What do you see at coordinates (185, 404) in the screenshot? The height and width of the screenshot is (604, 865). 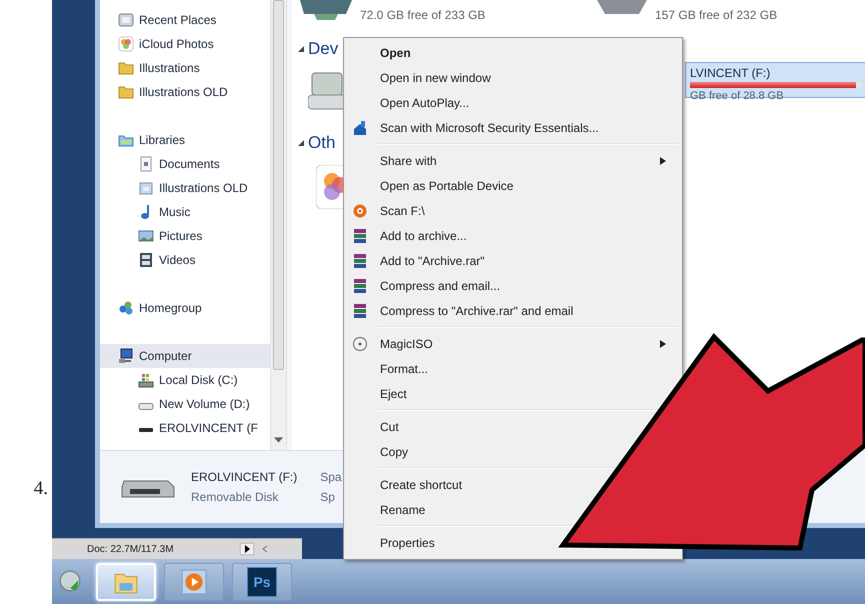 I see `nav-item: New Volume (D:)` at bounding box center [185, 404].